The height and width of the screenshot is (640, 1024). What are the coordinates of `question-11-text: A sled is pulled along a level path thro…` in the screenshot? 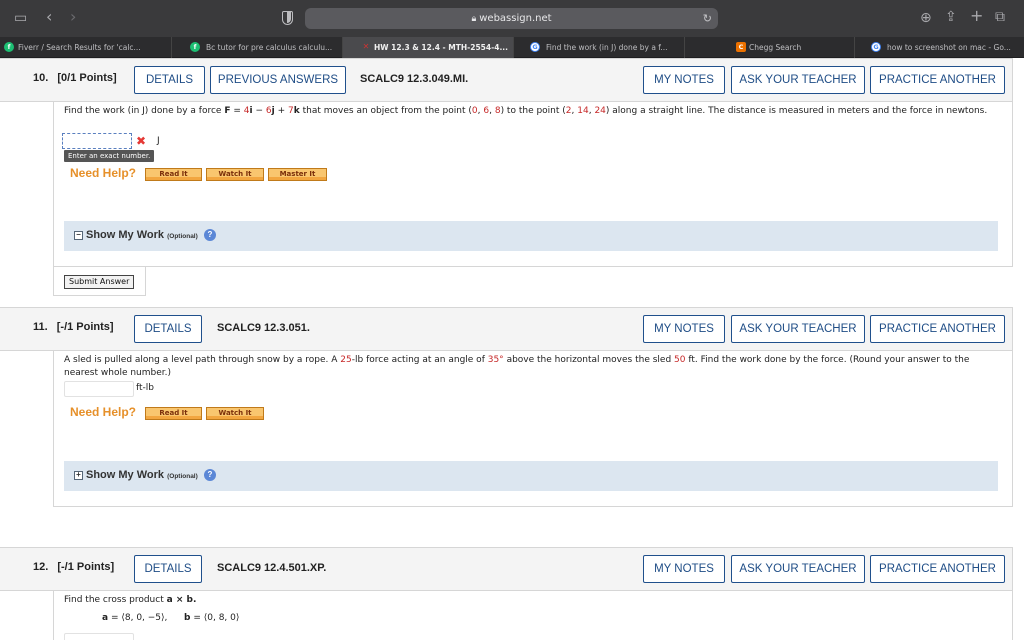 It's located at (517, 366).